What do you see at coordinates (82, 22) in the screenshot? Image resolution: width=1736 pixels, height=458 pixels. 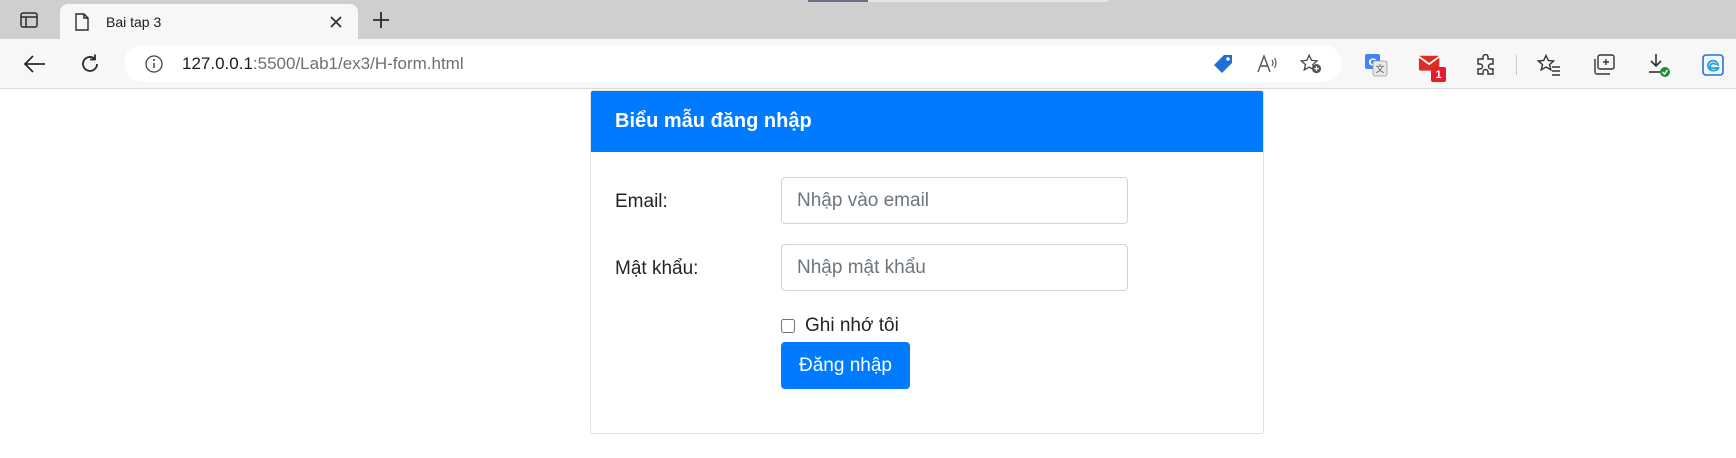 I see `page-icon` at bounding box center [82, 22].